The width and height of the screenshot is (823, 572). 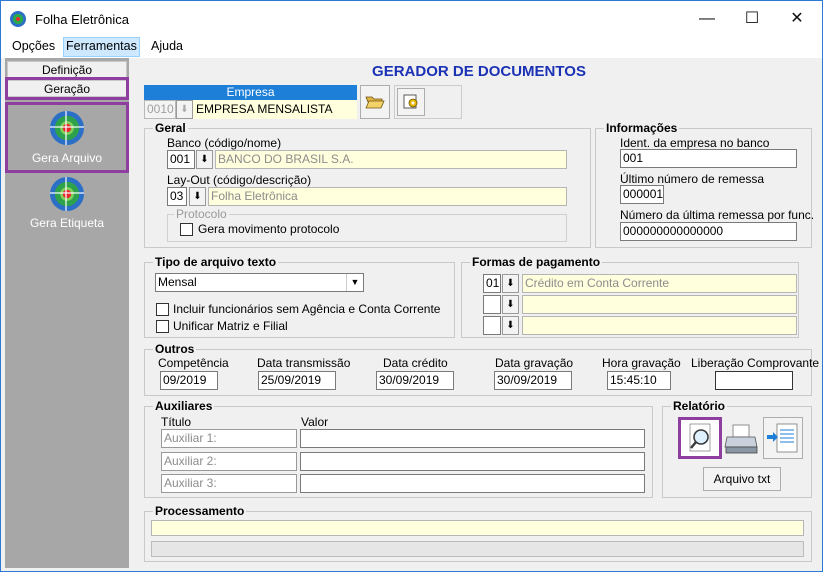 I want to click on data-credito-field: 30/09/2019, so click(x=415, y=380).